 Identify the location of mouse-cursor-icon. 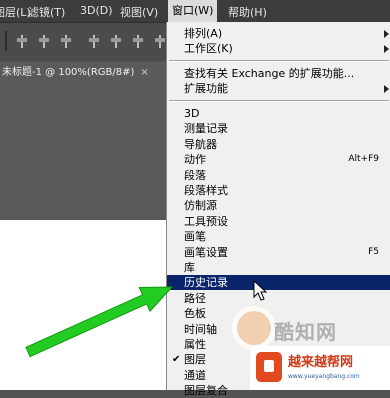
(260, 290).